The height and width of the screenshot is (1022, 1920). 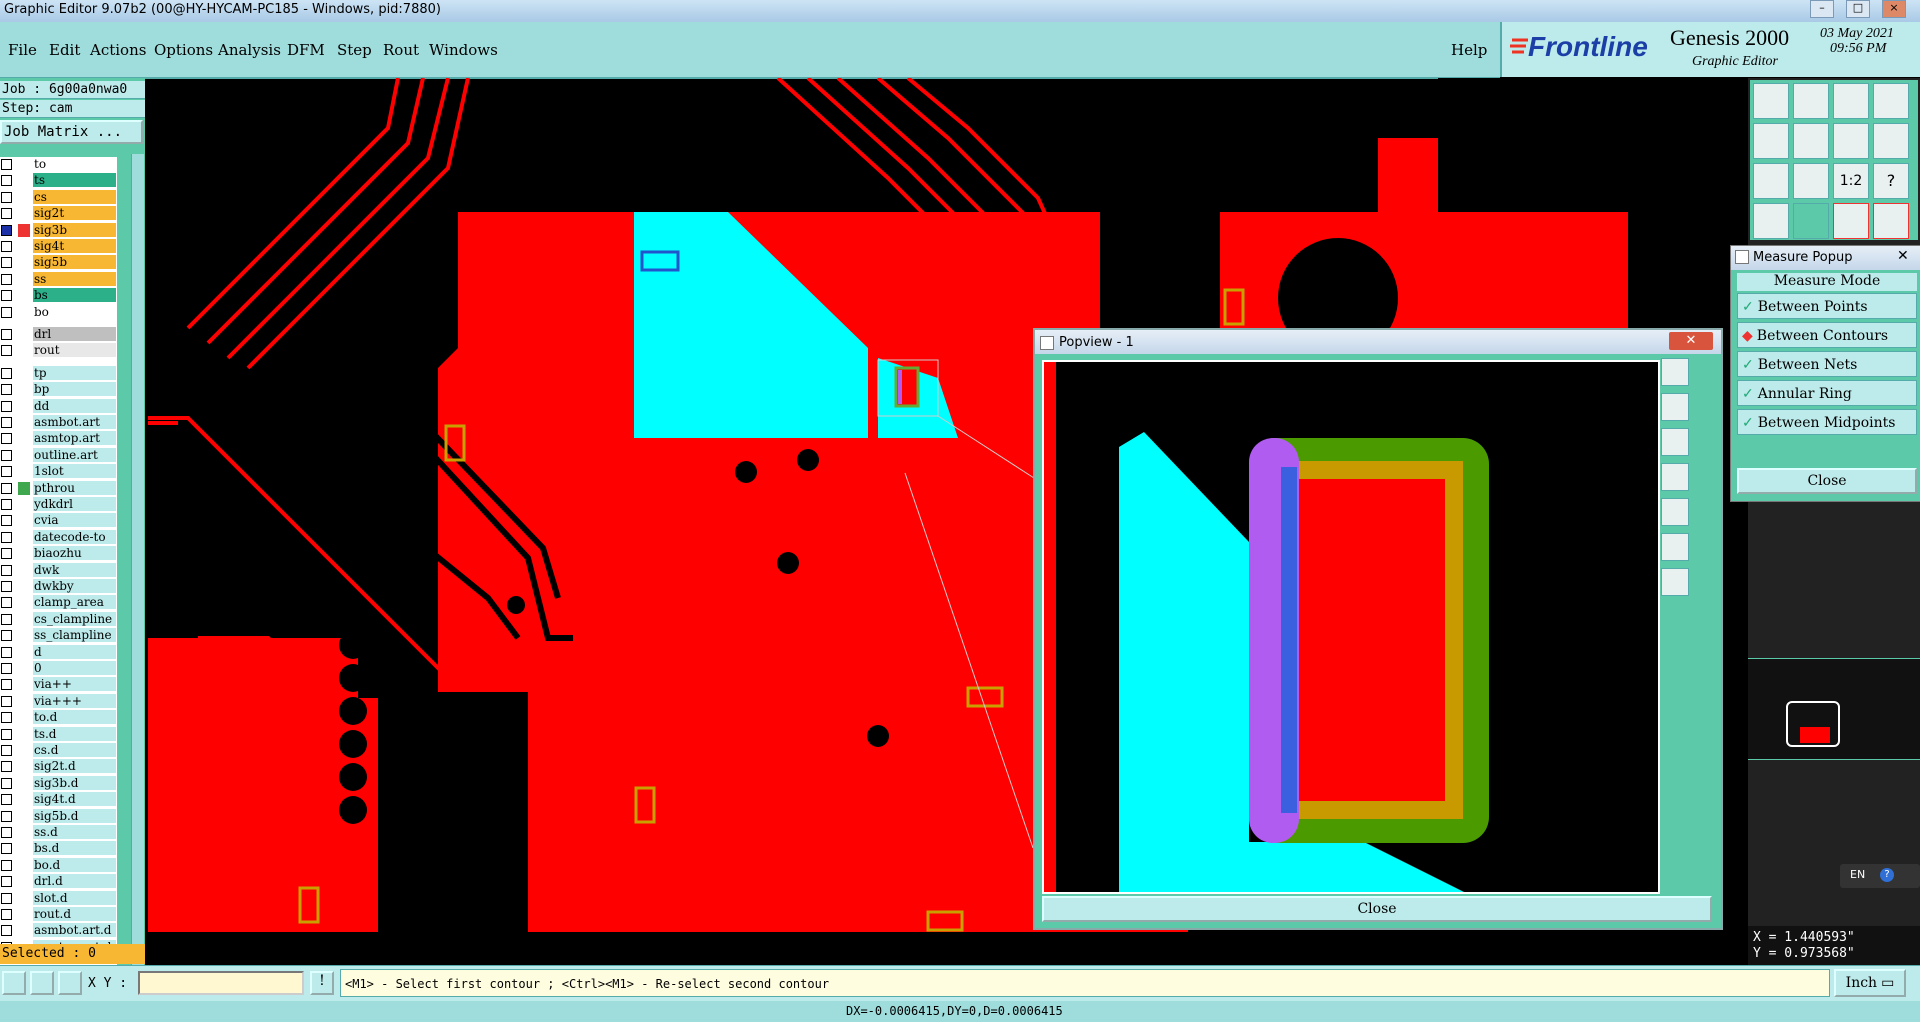 What do you see at coordinates (1891, 221) in the screenshot?
I see `measure-contour-icon` at bounding box center [1891, 221].